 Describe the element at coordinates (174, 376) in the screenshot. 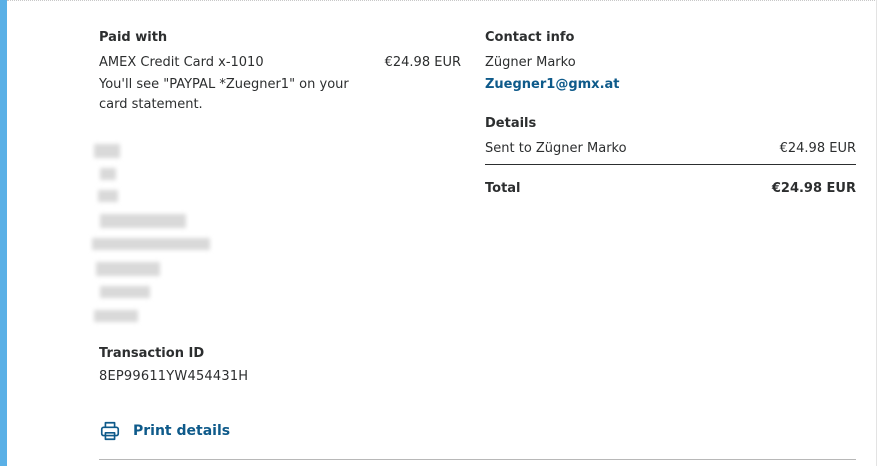

I see `transaction-id-value: 8EP99611YW454431H` at that location.